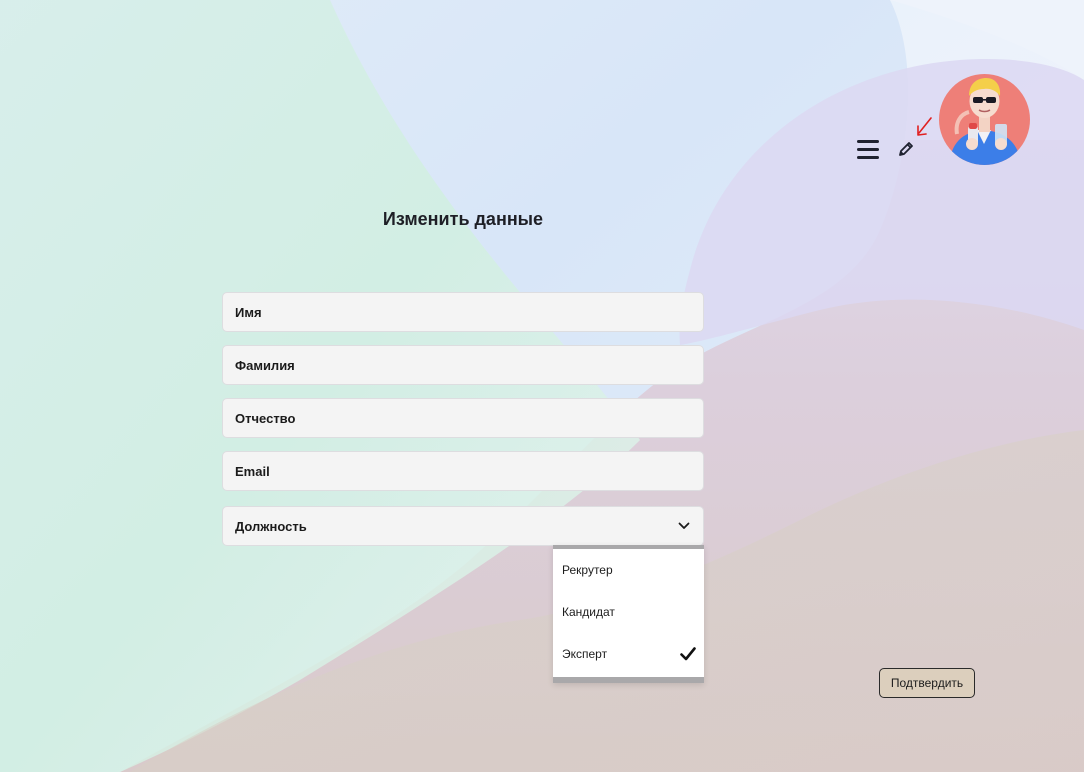  I want to click on avatar-character-icon, so click(984, 119).